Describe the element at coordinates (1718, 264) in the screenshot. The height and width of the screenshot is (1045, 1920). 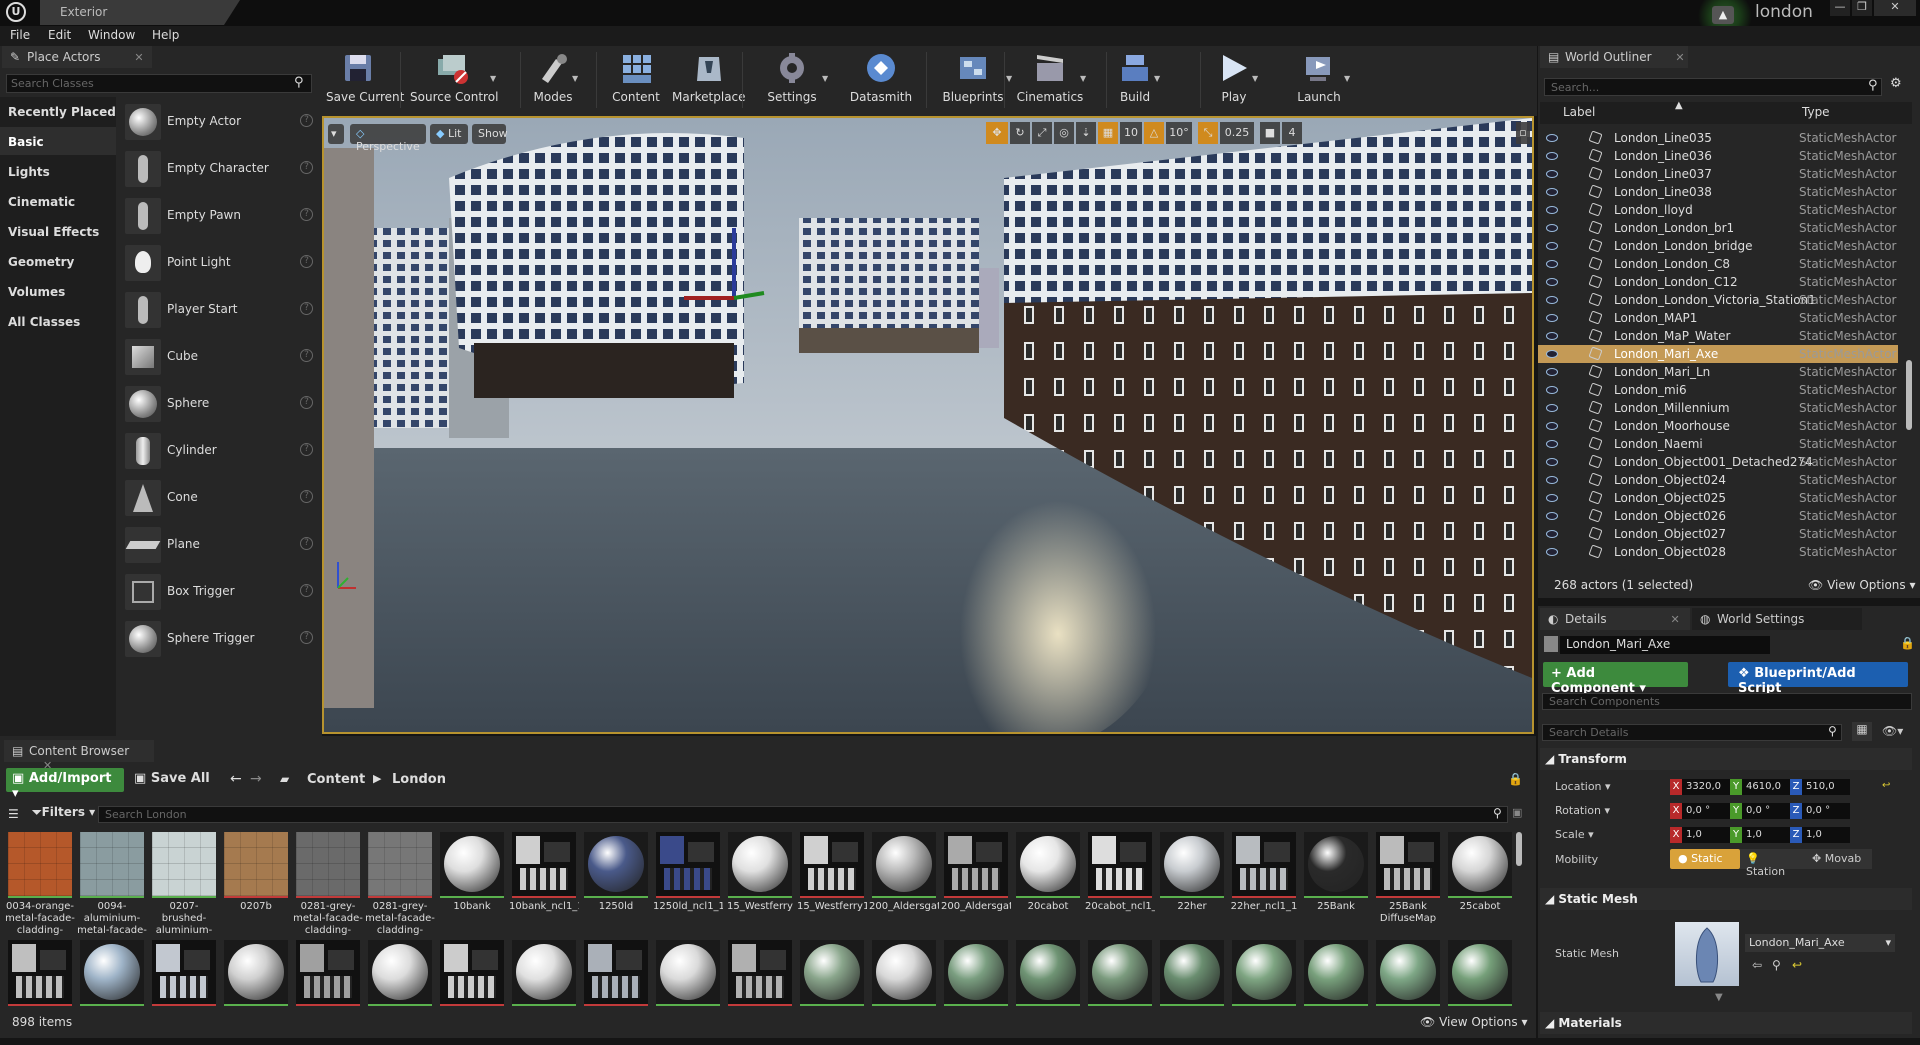
I see `outliner-row: London_London_C8 StaticMeshActor` at that location.